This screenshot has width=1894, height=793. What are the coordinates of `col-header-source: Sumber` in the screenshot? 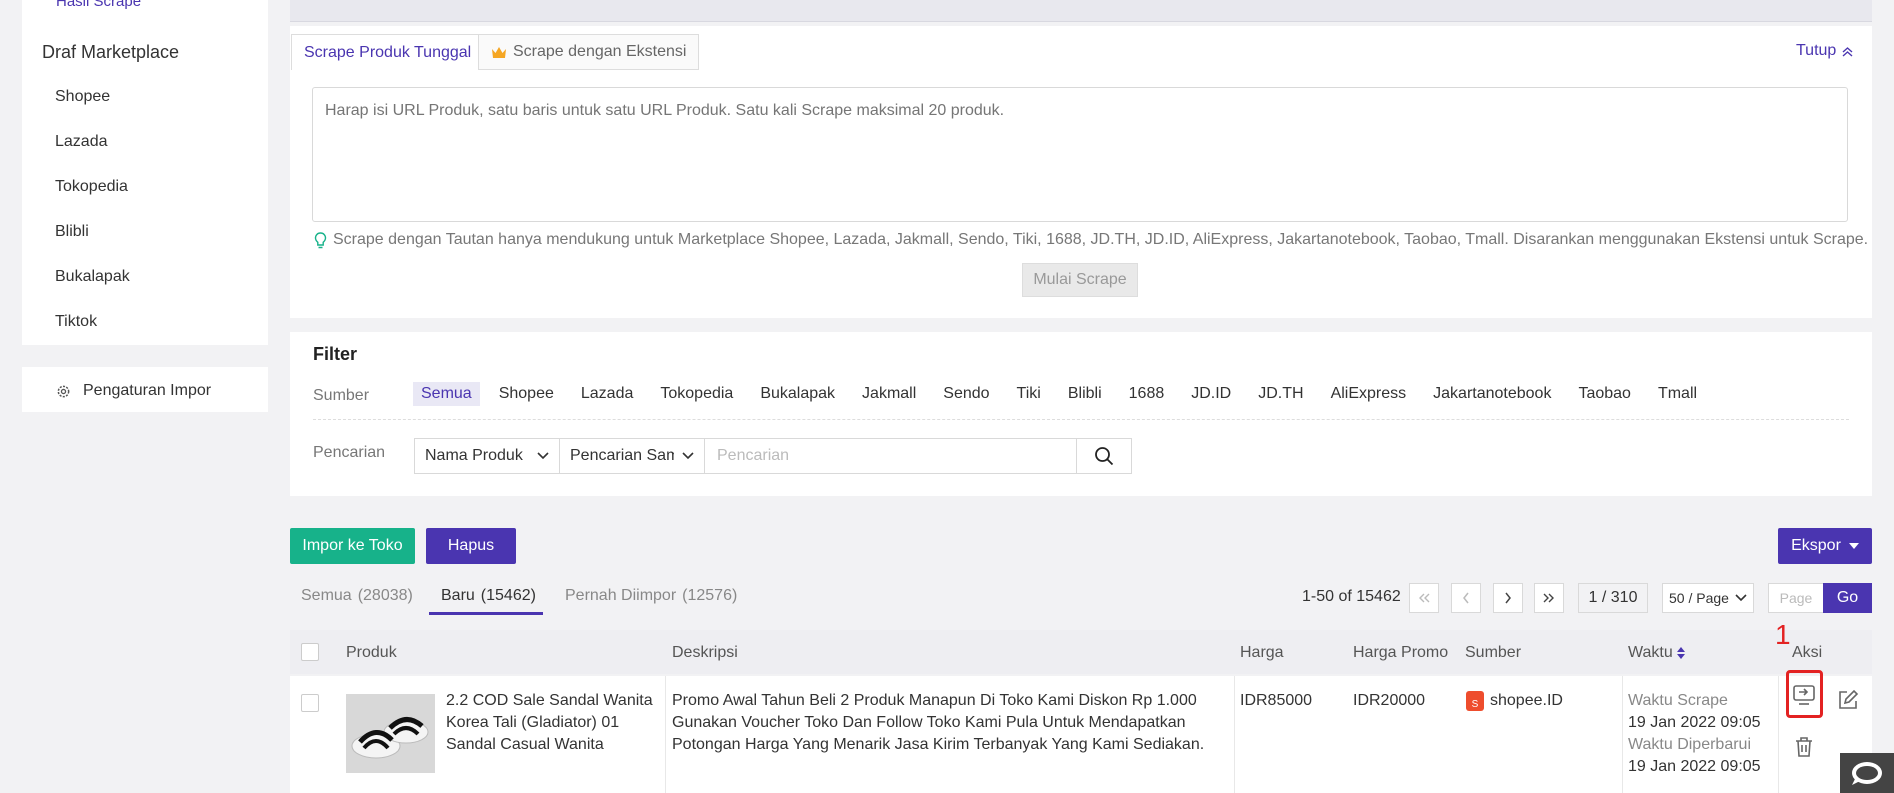 It's located at (1493, 652).